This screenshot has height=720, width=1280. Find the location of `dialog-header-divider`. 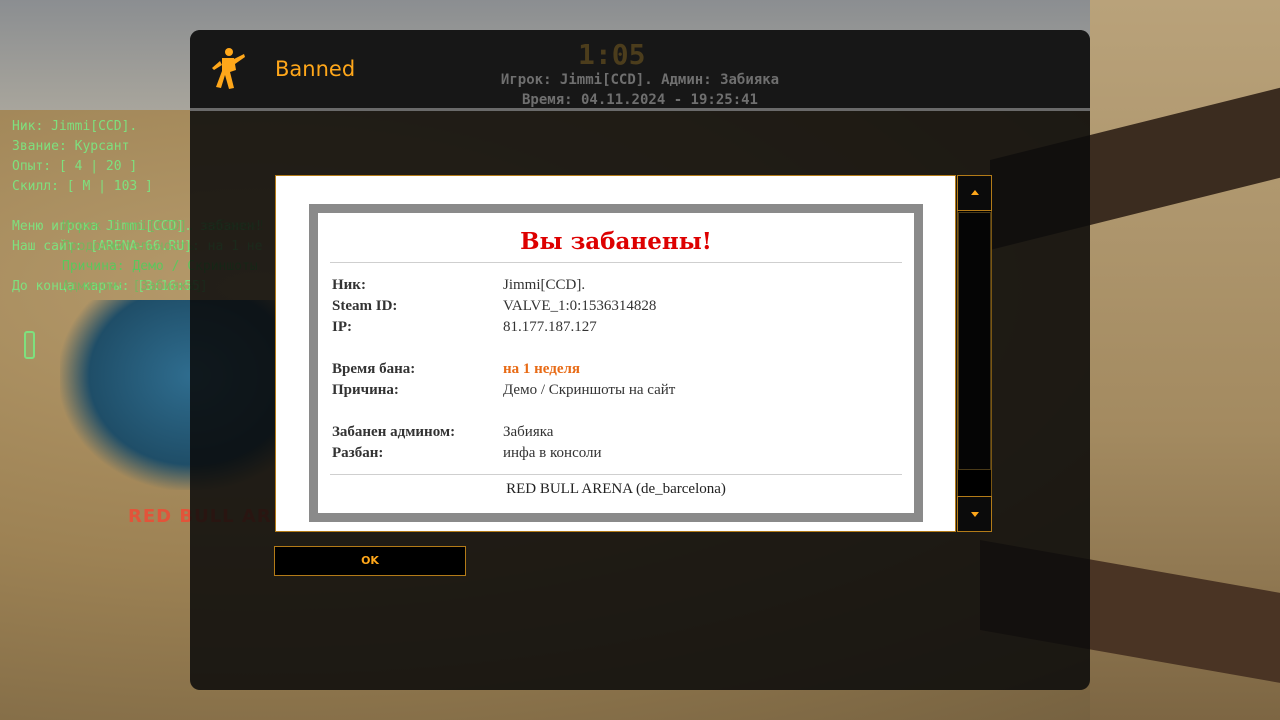

dialog-header-divider is located at coordinates (640, 109).